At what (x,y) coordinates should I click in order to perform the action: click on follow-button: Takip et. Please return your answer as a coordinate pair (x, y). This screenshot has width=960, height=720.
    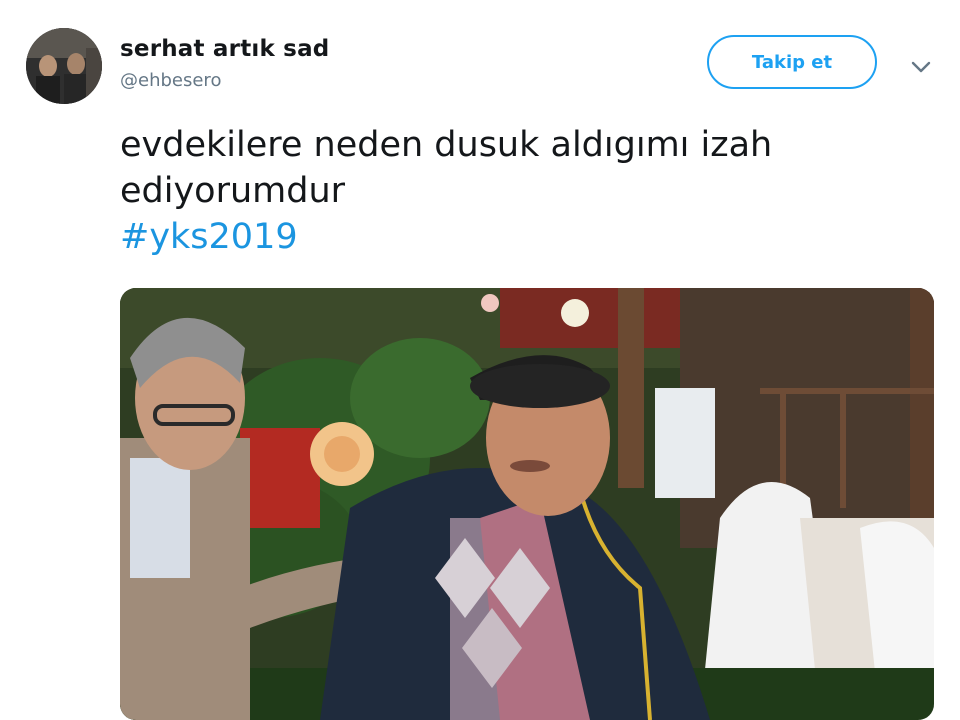
    Looking at the image, I should click on (792, 62).